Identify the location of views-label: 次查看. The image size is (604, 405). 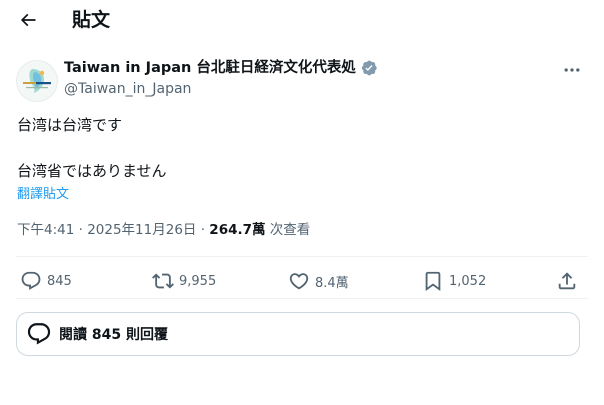
(288, 230).